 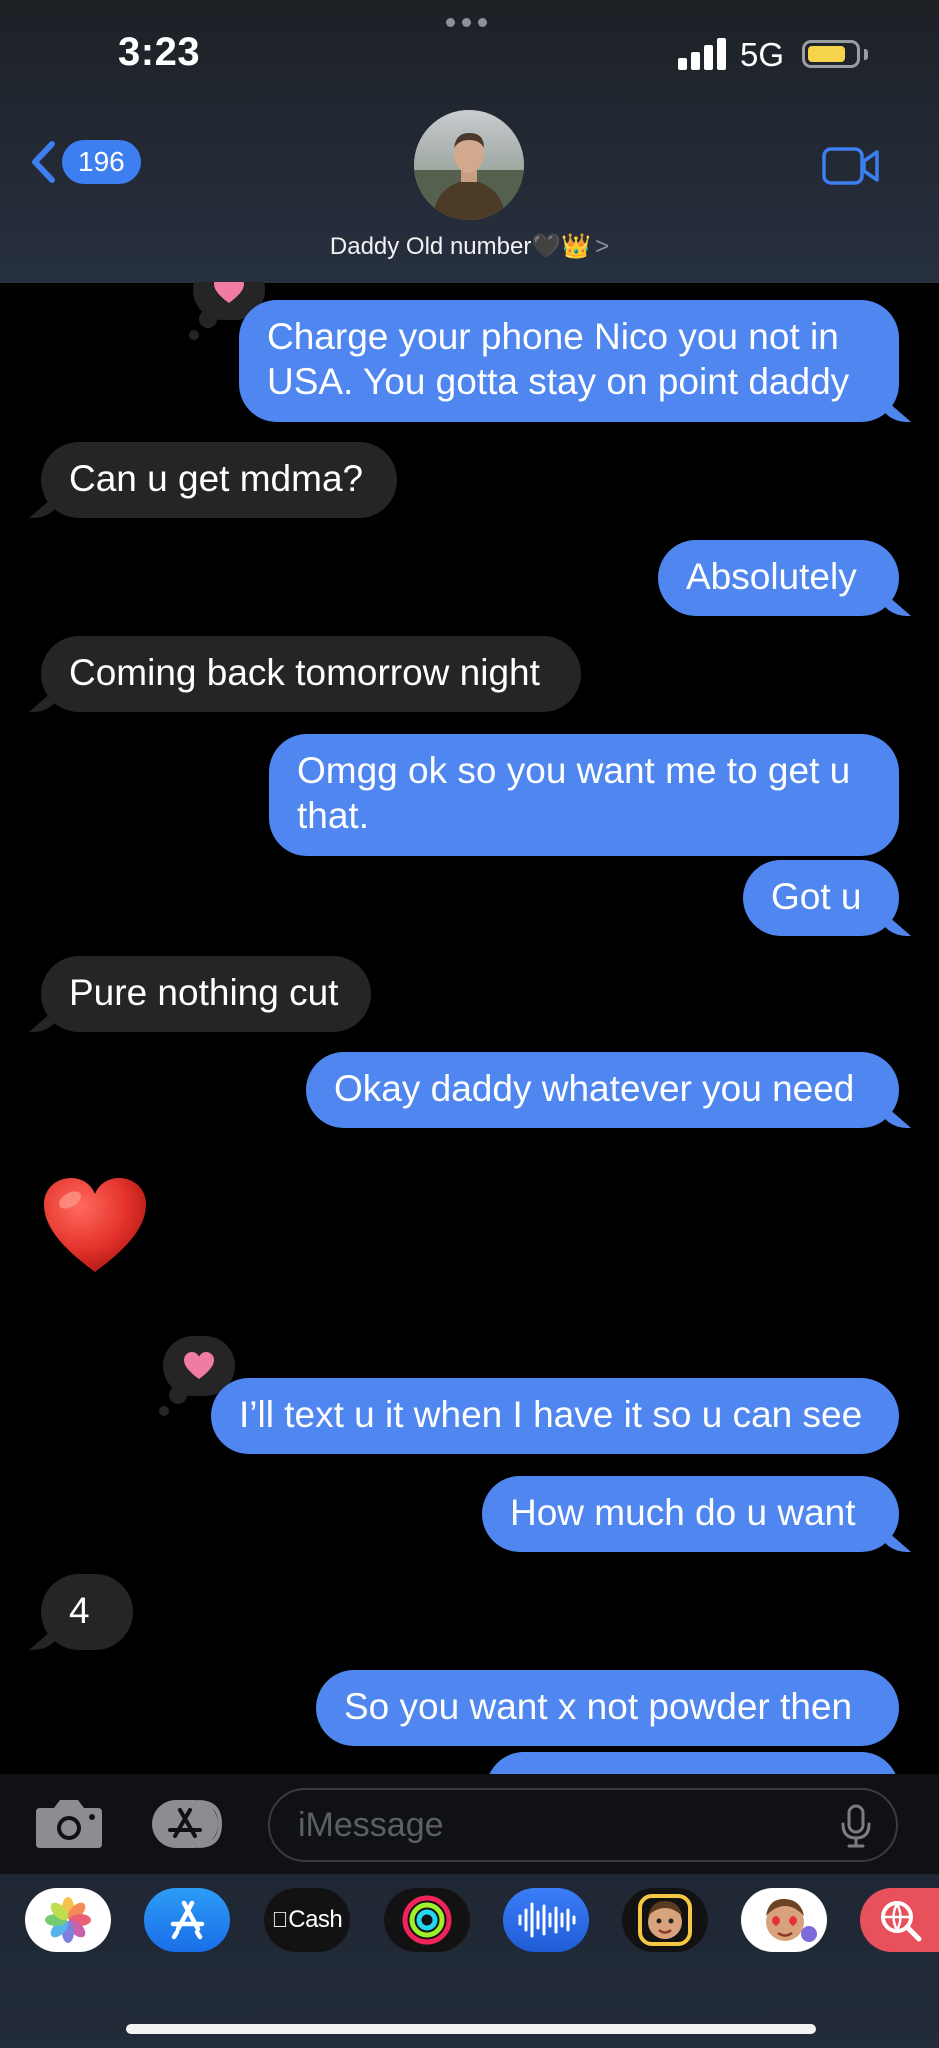 What do you see at coordinates (692, 1763) in the screenshot?
I see `message-bubble-outgoing-partial` at bounding box center [692, 1763].